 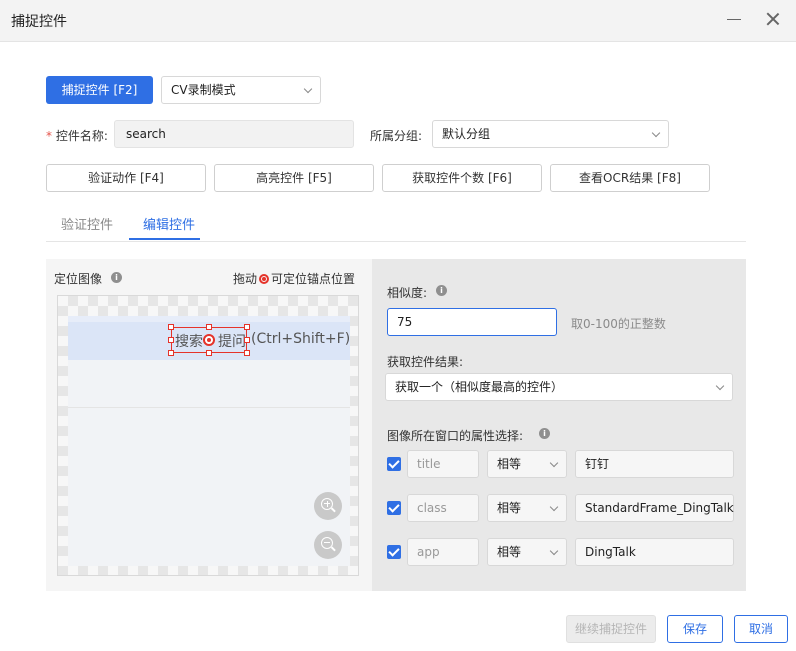 What do you see at coordinates (550, 134) in the screenshot?
I see `group-select: 默认分组` at bounding box center [550, 134].